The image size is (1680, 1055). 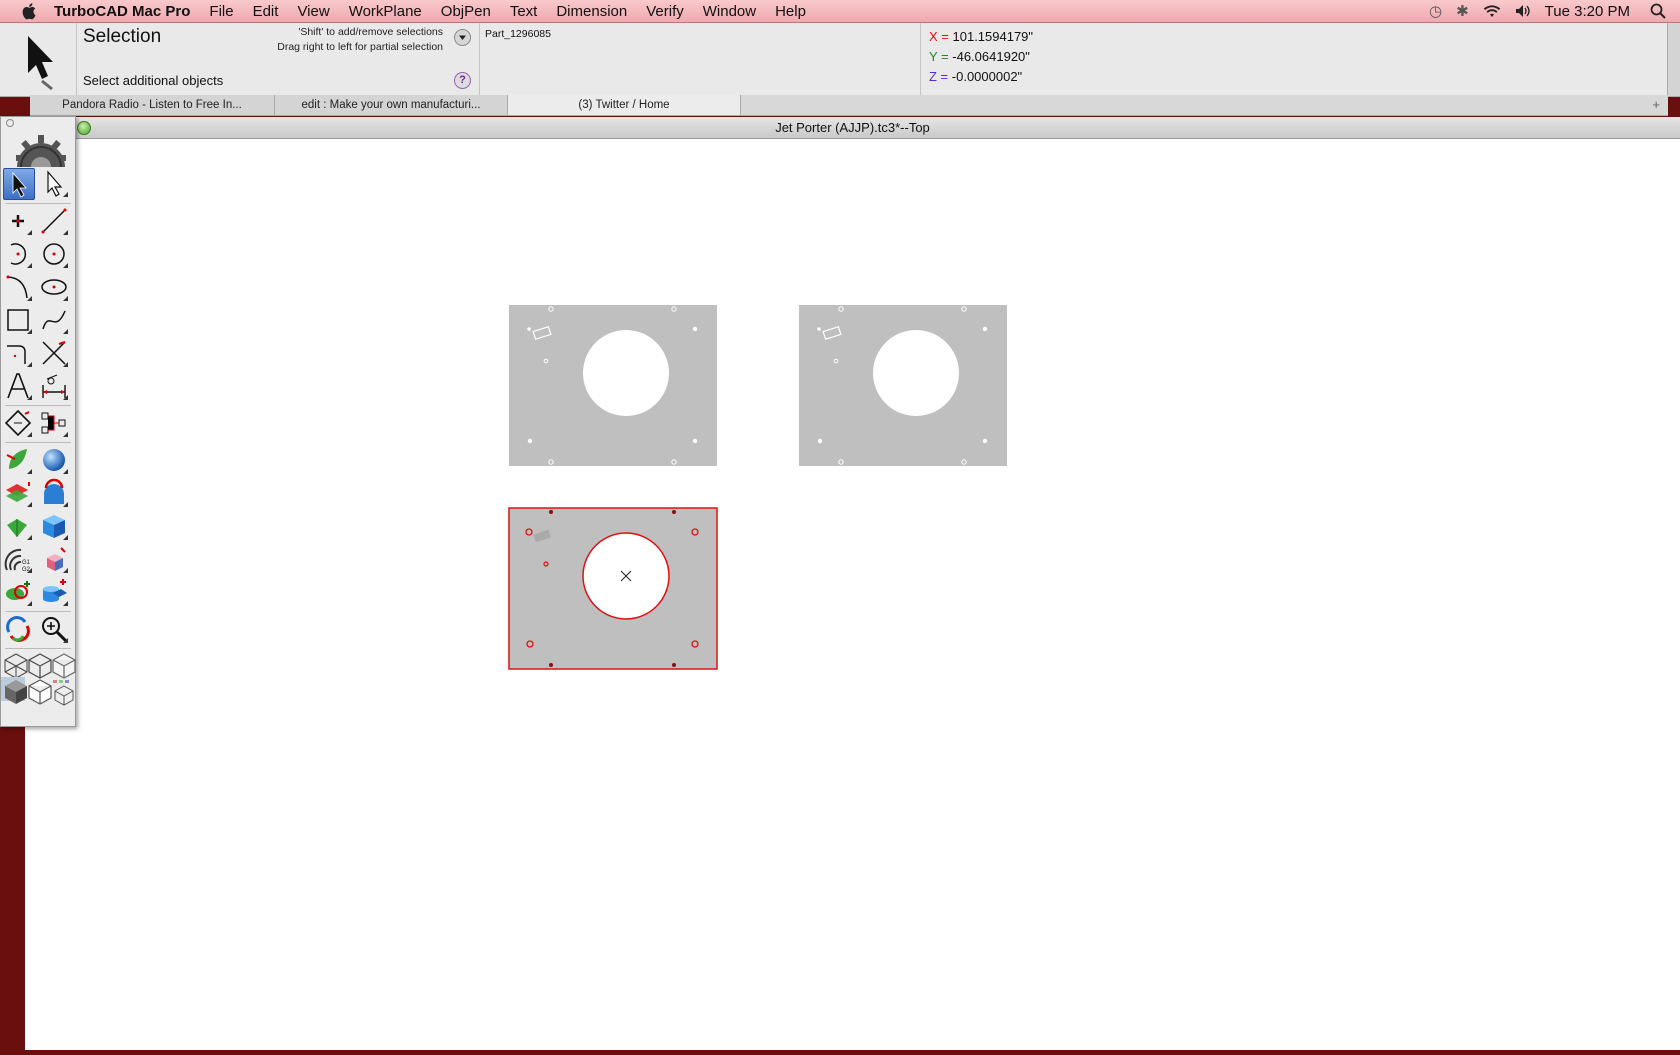 I want to click on browser-tab-twitter: (3) Twitter / Home, so click(x=624, y=105).